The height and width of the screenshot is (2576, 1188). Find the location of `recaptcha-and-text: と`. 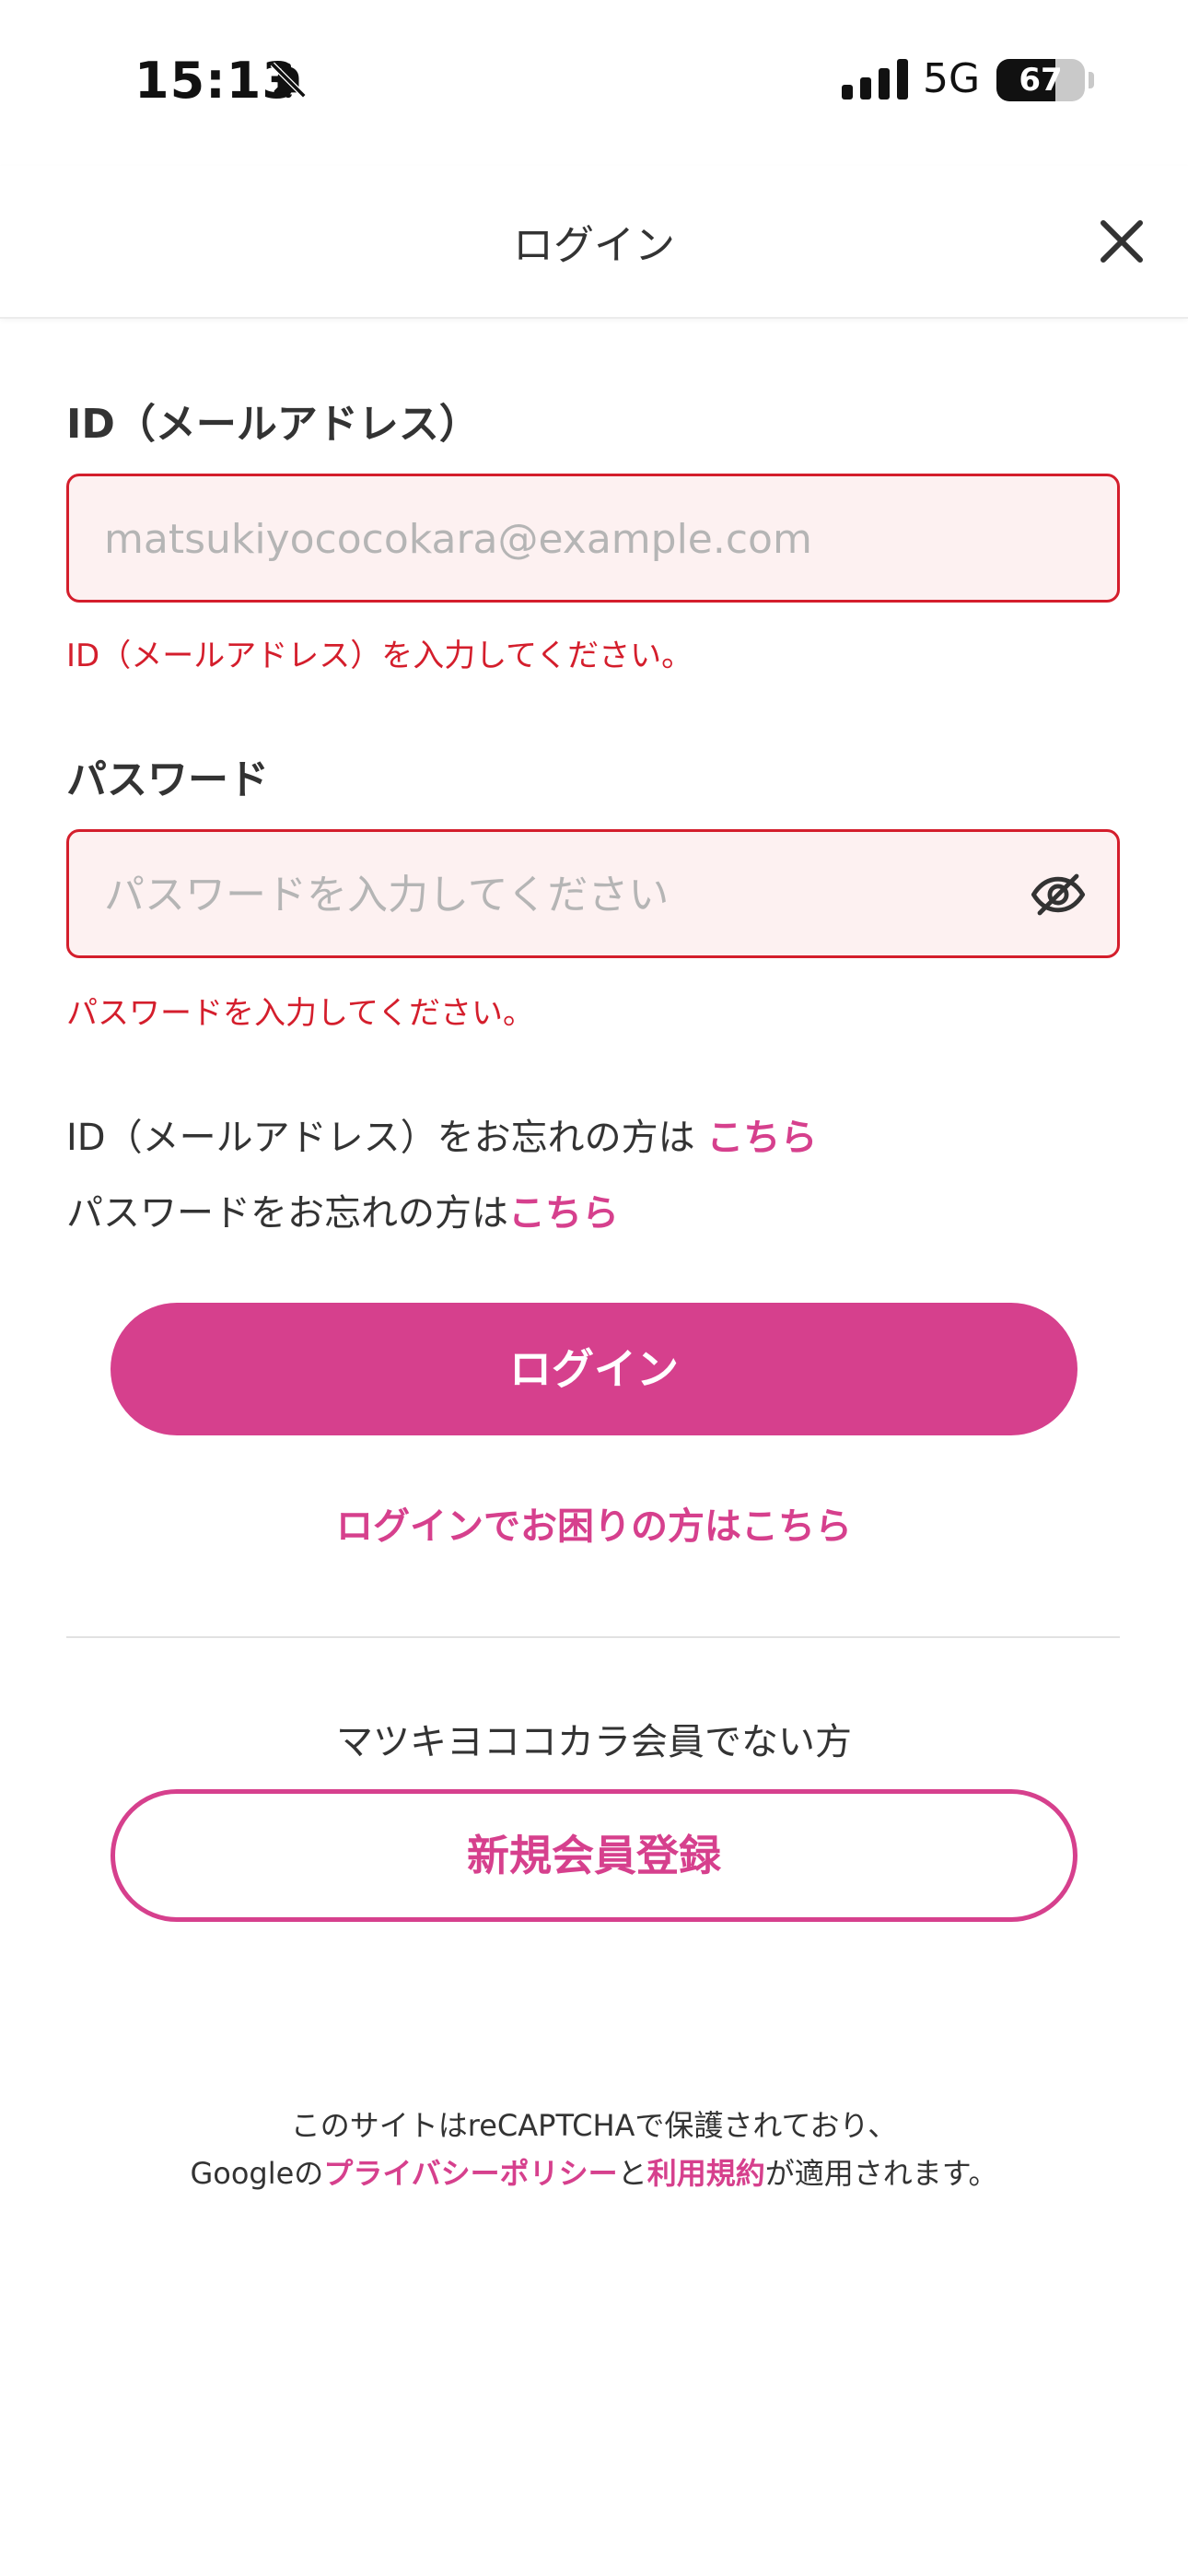

recaptcha-and-text: と is located at coordinates (632, 2173).